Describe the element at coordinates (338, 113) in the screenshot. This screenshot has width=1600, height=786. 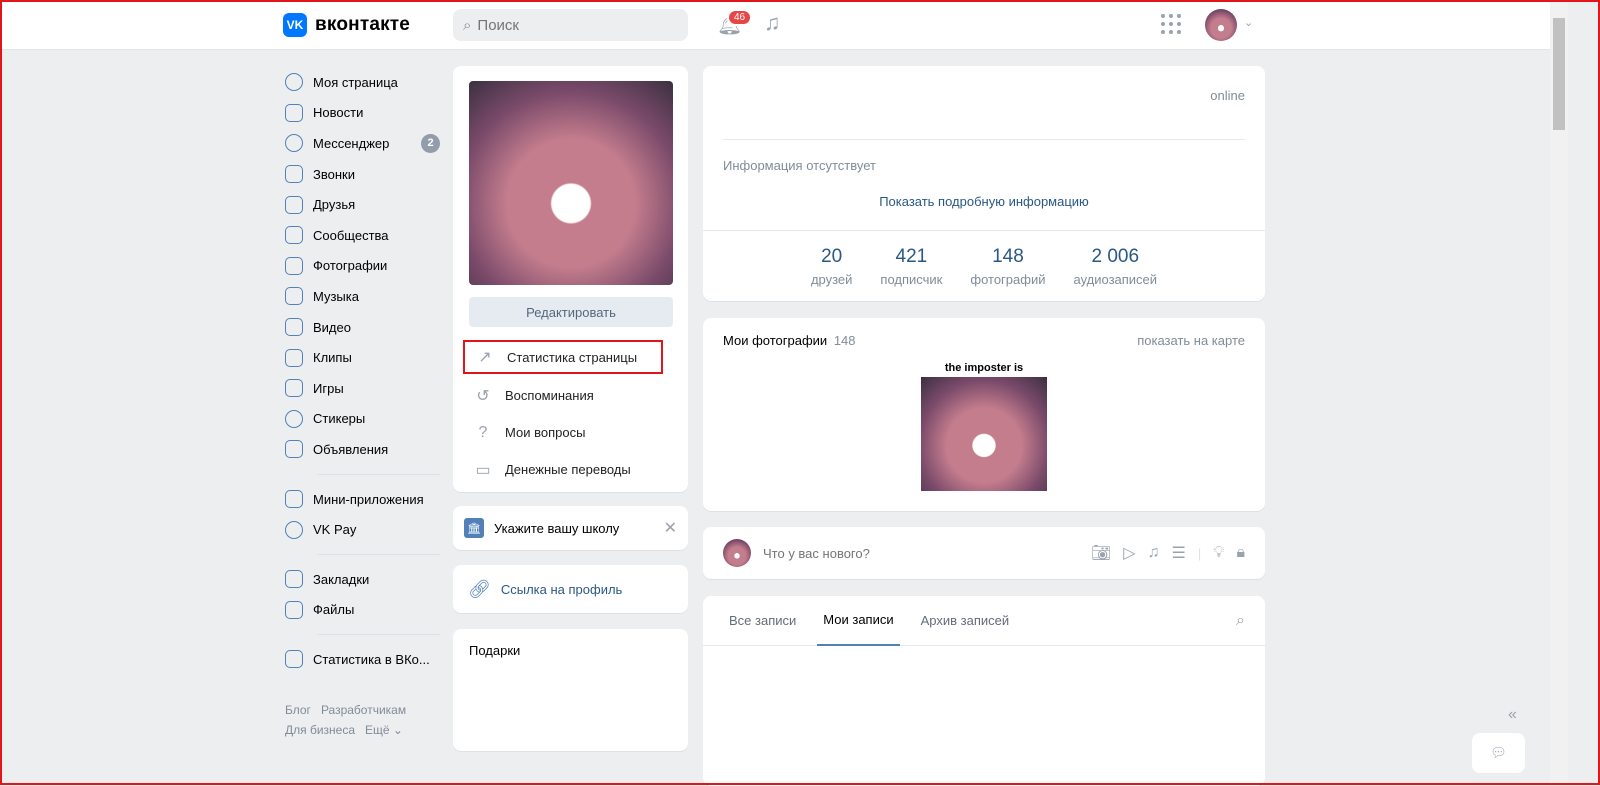
I see `nav-label: Новости` at that location.